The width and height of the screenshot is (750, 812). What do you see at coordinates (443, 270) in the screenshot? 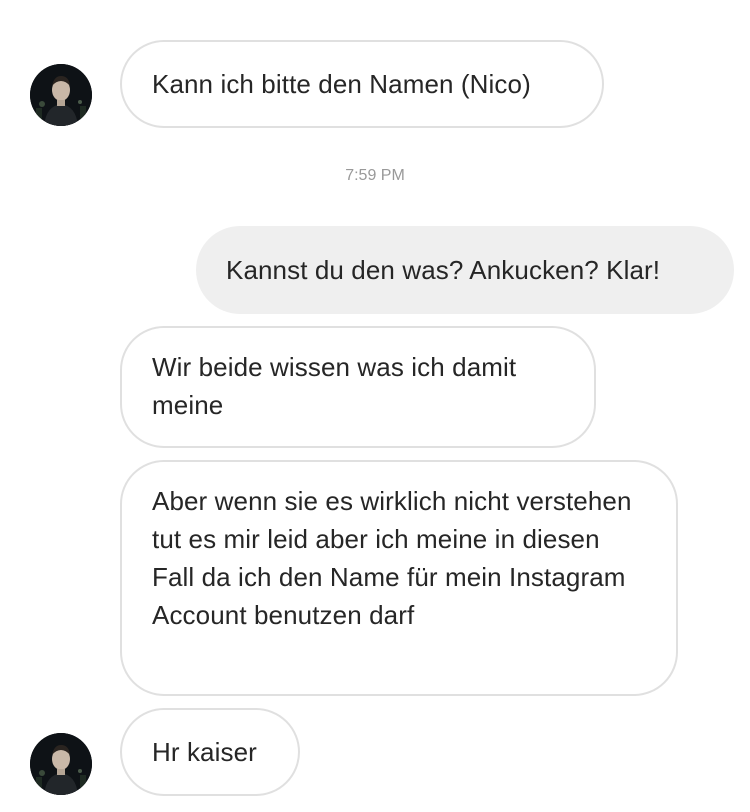
I see `message-text: Kannst du den was? Ankucken? Klar!` at bounding box center [443, 270].